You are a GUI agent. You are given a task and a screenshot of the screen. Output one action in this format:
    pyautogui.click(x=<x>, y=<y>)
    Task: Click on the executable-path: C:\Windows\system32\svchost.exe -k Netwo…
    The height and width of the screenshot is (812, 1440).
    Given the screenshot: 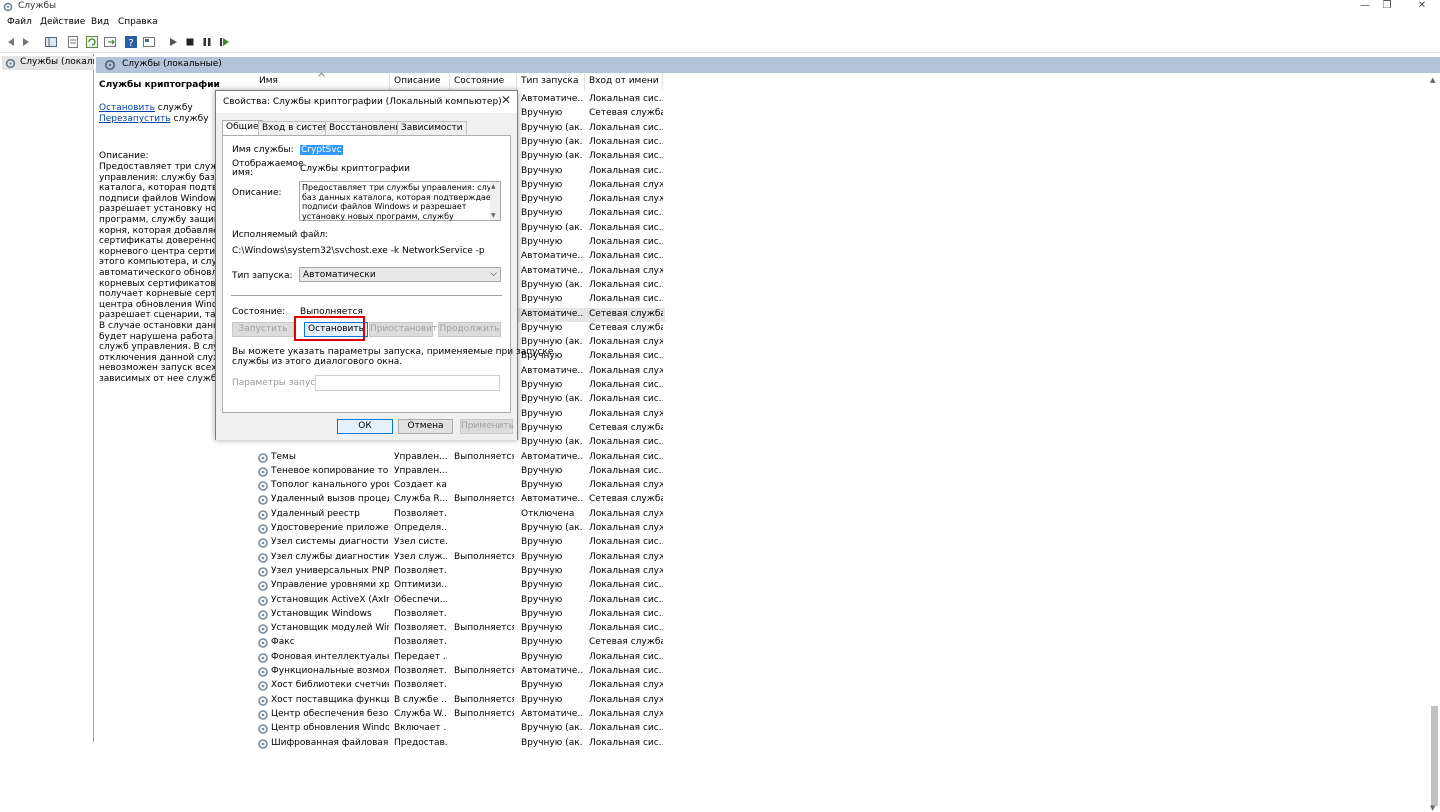 What is the action you would take?
    pyautogui.click(x=358, y=251)
    